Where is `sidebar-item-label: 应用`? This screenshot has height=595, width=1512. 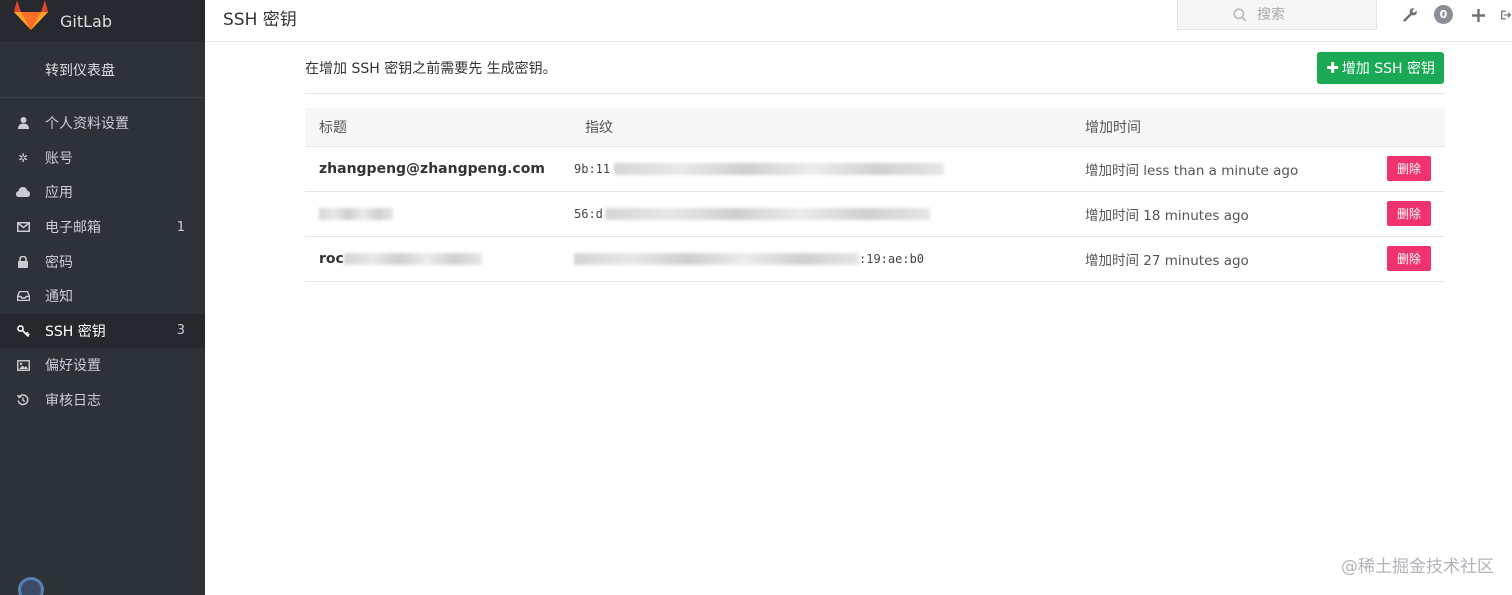 sidebar-item-label: 应用 is located at coordinates (59, 193).